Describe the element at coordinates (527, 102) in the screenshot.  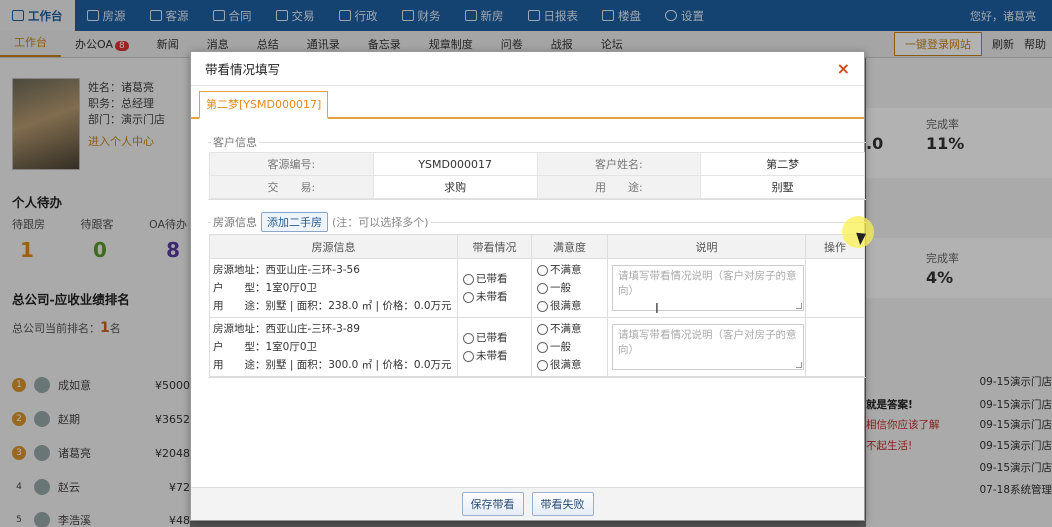
I see `dialog-tabs: 第二梦[YSMD000017]` at that location.